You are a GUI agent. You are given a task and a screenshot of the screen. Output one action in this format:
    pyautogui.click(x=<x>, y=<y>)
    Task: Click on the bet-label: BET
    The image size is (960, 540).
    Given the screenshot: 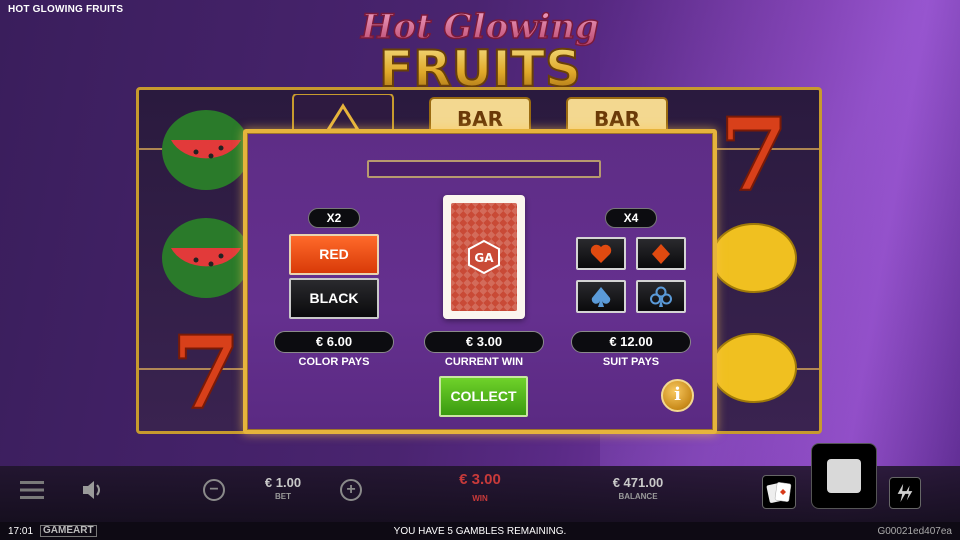 What is the action you would take?
    pyautogui.click(x=283, y=496)
    